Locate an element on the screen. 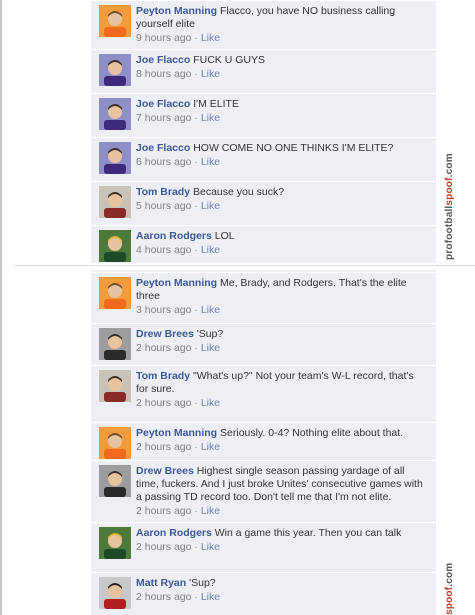  comment-timestamp: 3 hours ago is located at coordinates (163, 310).